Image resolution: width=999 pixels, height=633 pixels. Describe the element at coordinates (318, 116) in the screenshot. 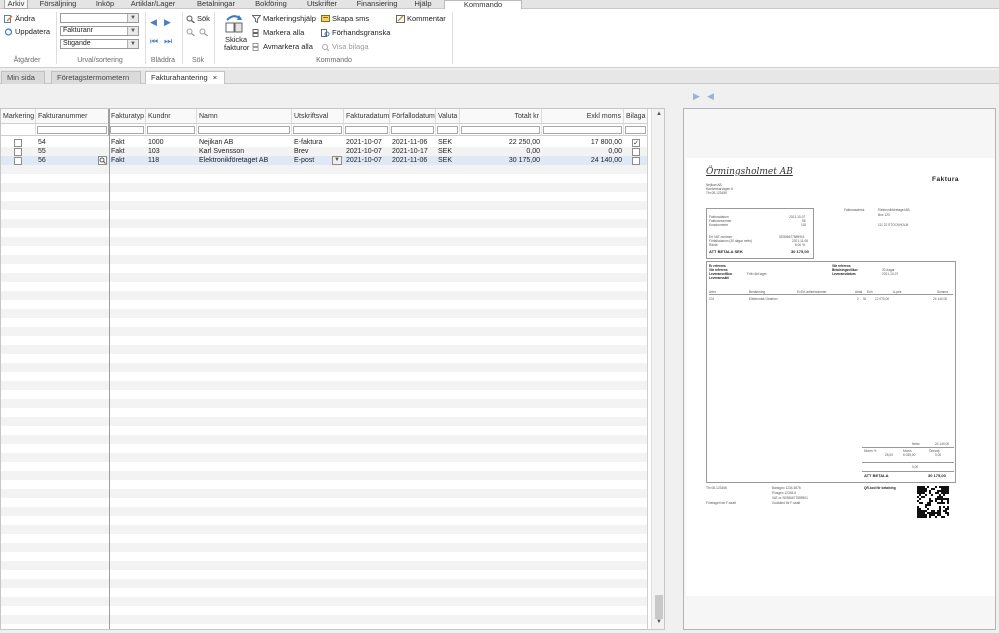

I see `col-header-utskriftsval: Utskriftsval` at that location.